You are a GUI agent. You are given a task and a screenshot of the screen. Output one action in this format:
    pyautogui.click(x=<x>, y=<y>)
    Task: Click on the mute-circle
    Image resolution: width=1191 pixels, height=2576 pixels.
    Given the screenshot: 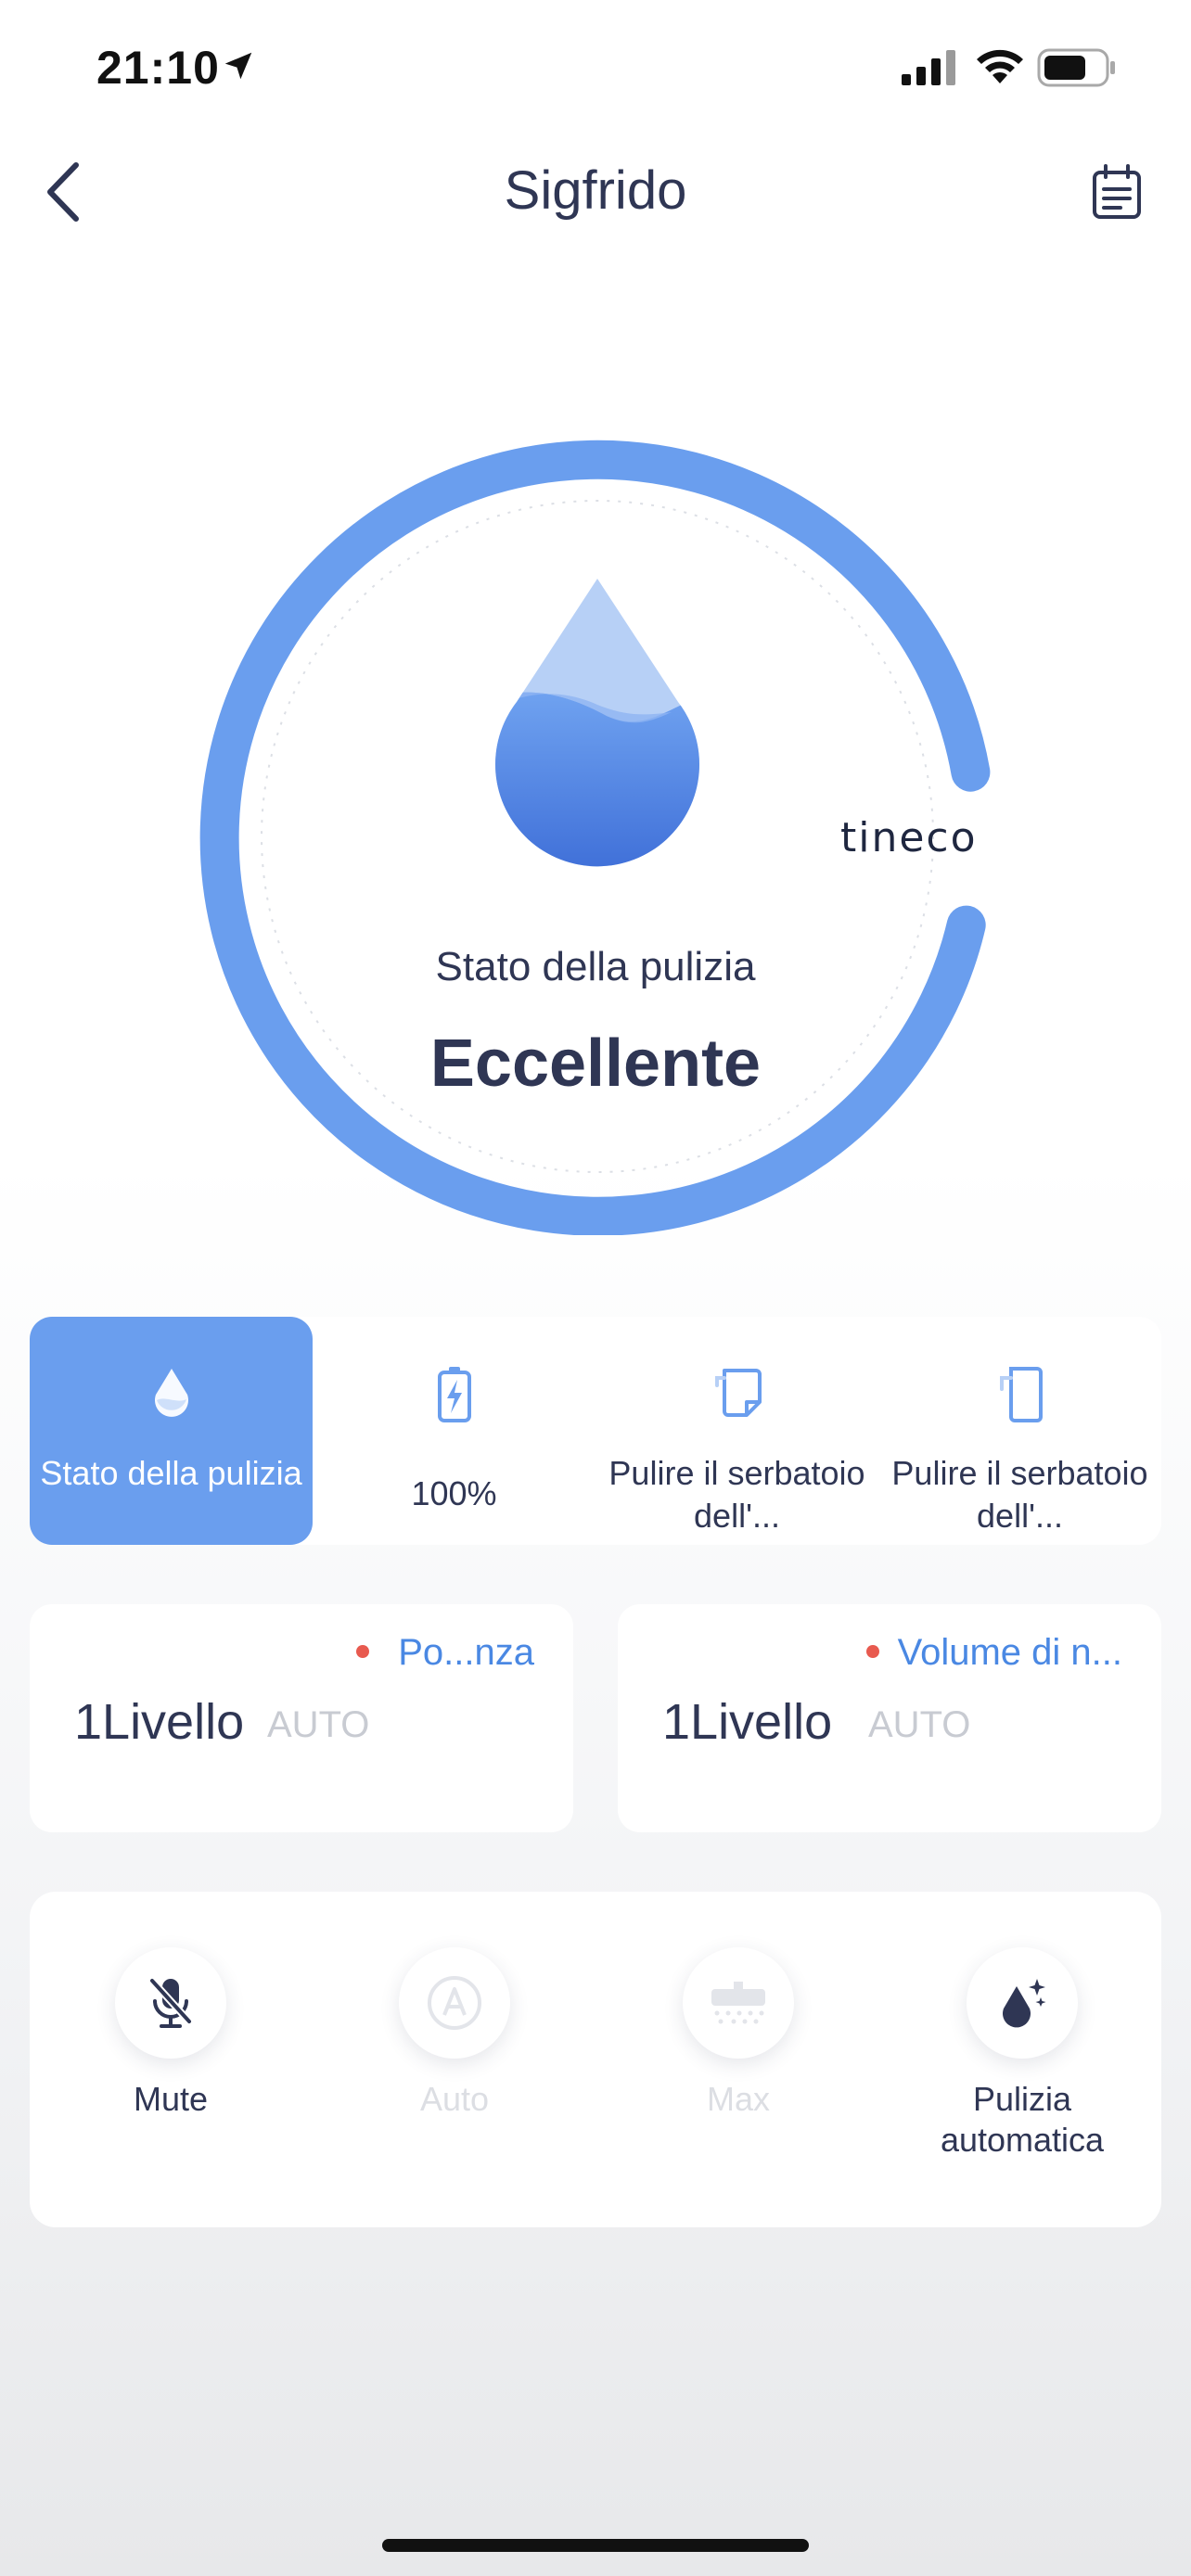 What is the action you would take?
    pyautogui.click(x=170, y=2003)
    